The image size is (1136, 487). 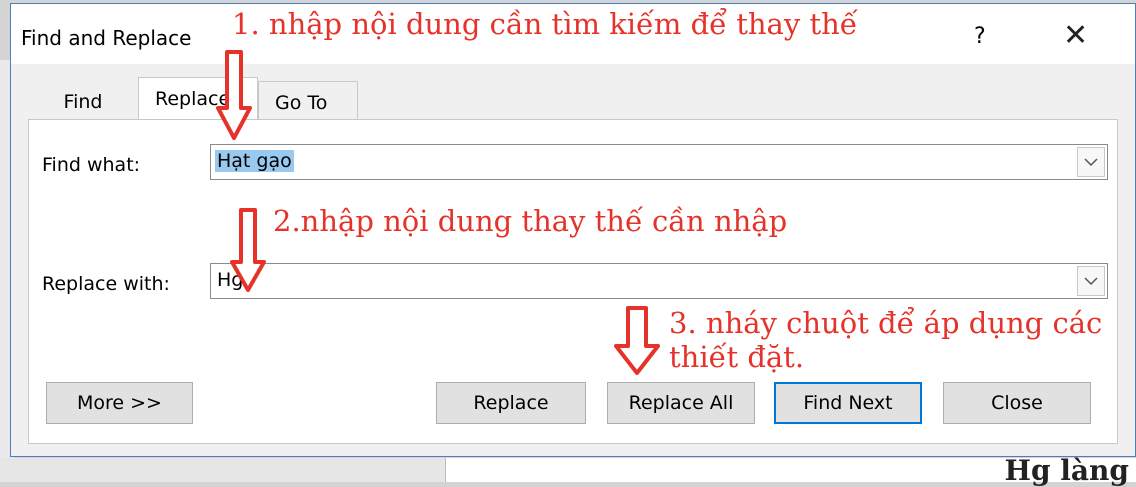 What do you see at coordinates (1067, 470) in the screenshot?
I see `document-text: Hg làng` at bounding box center [1067, 470].